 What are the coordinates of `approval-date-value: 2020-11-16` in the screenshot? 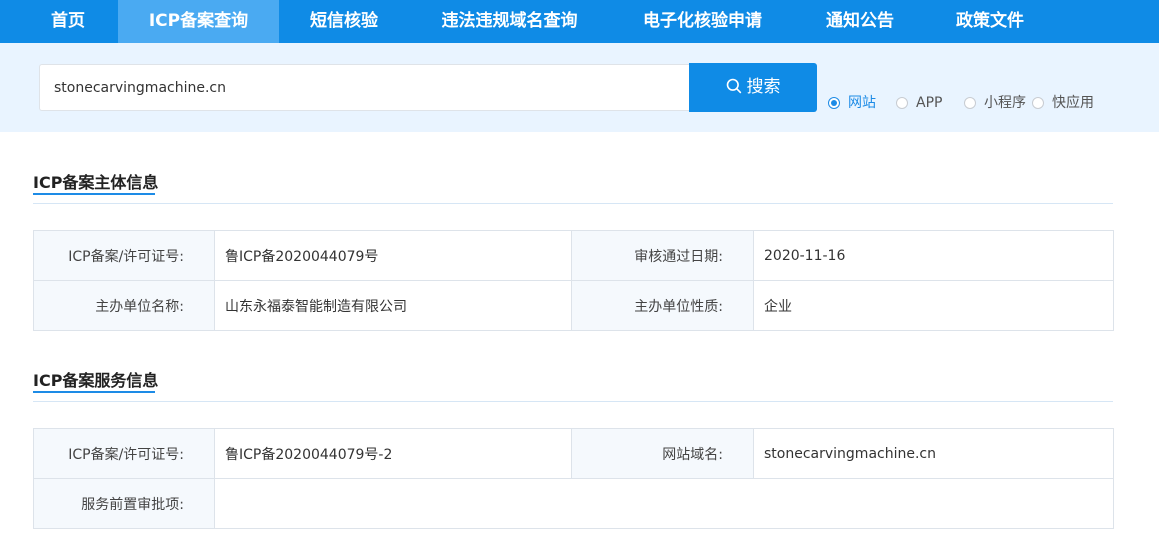 It's located at (933, 255).